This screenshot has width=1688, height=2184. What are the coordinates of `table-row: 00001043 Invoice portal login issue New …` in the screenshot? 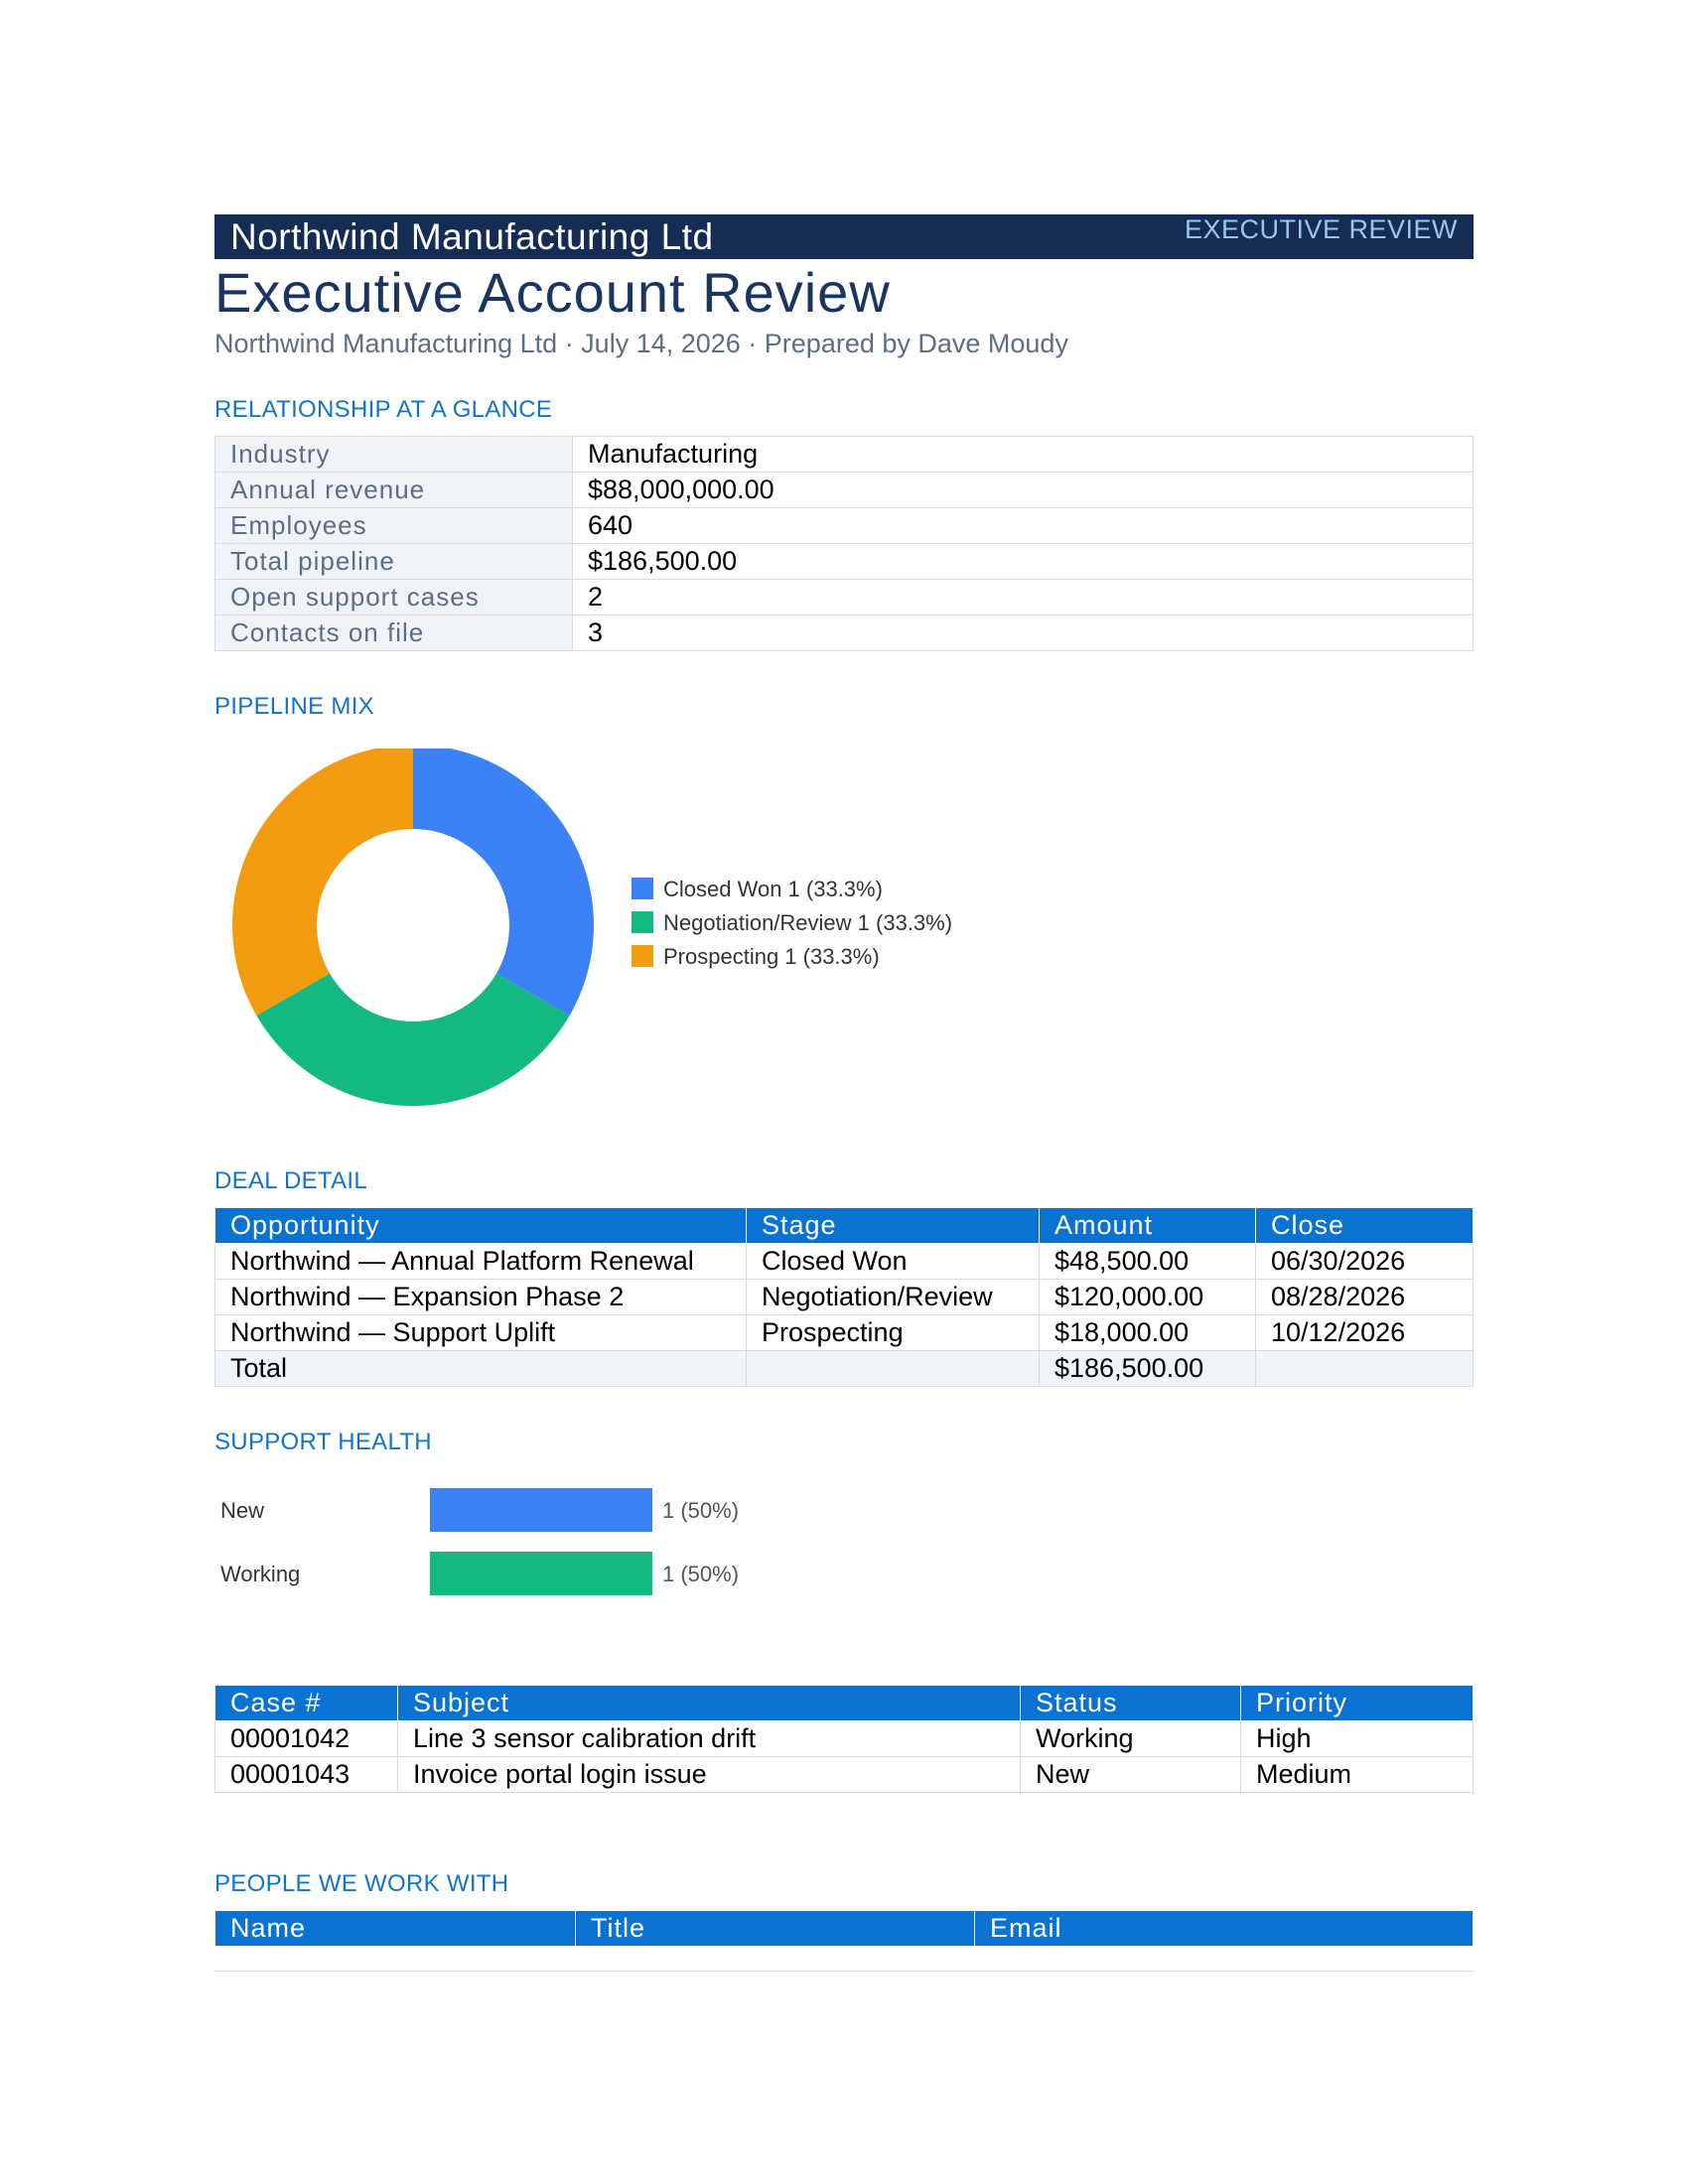 It's located at (844, 1774).